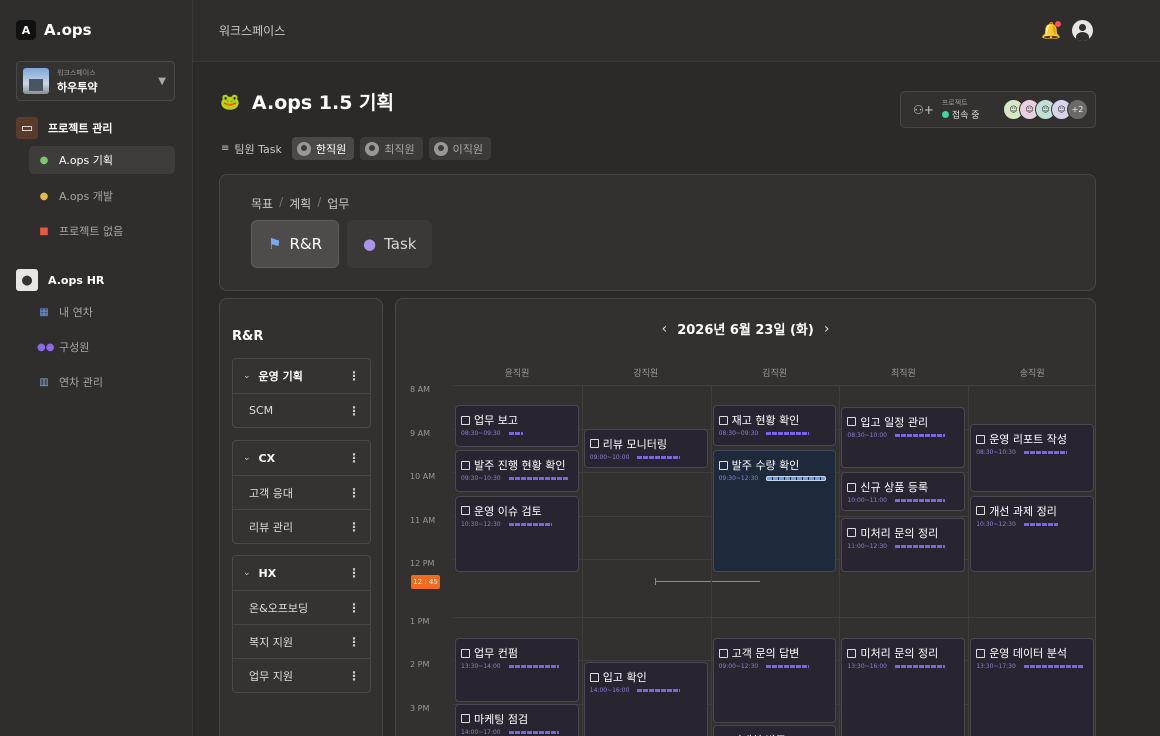  What do you see at coordinates (1032, 458) in the screenshot?
I see `task-card: 운영 리포트 작성 08:30~10:30` at bounding box center [1032, 458].